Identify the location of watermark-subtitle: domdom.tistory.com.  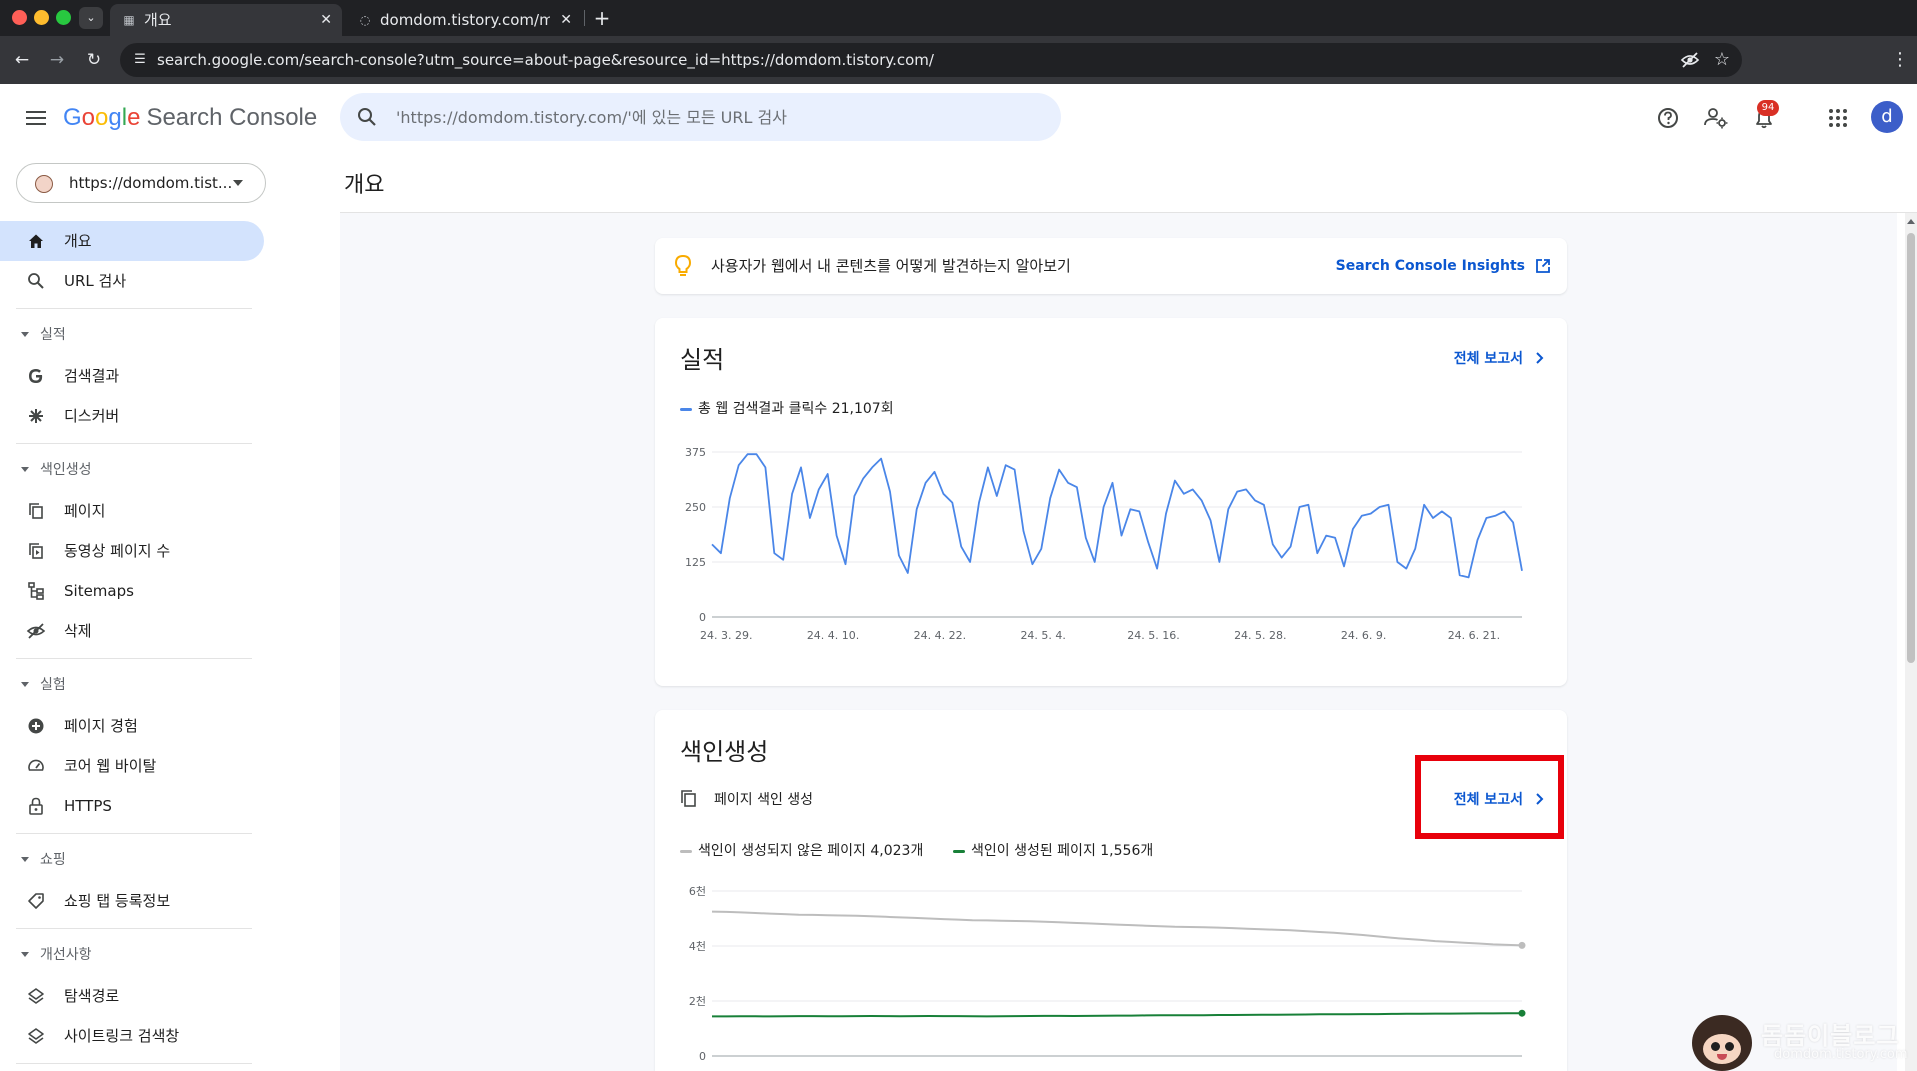
(1841, 1054).